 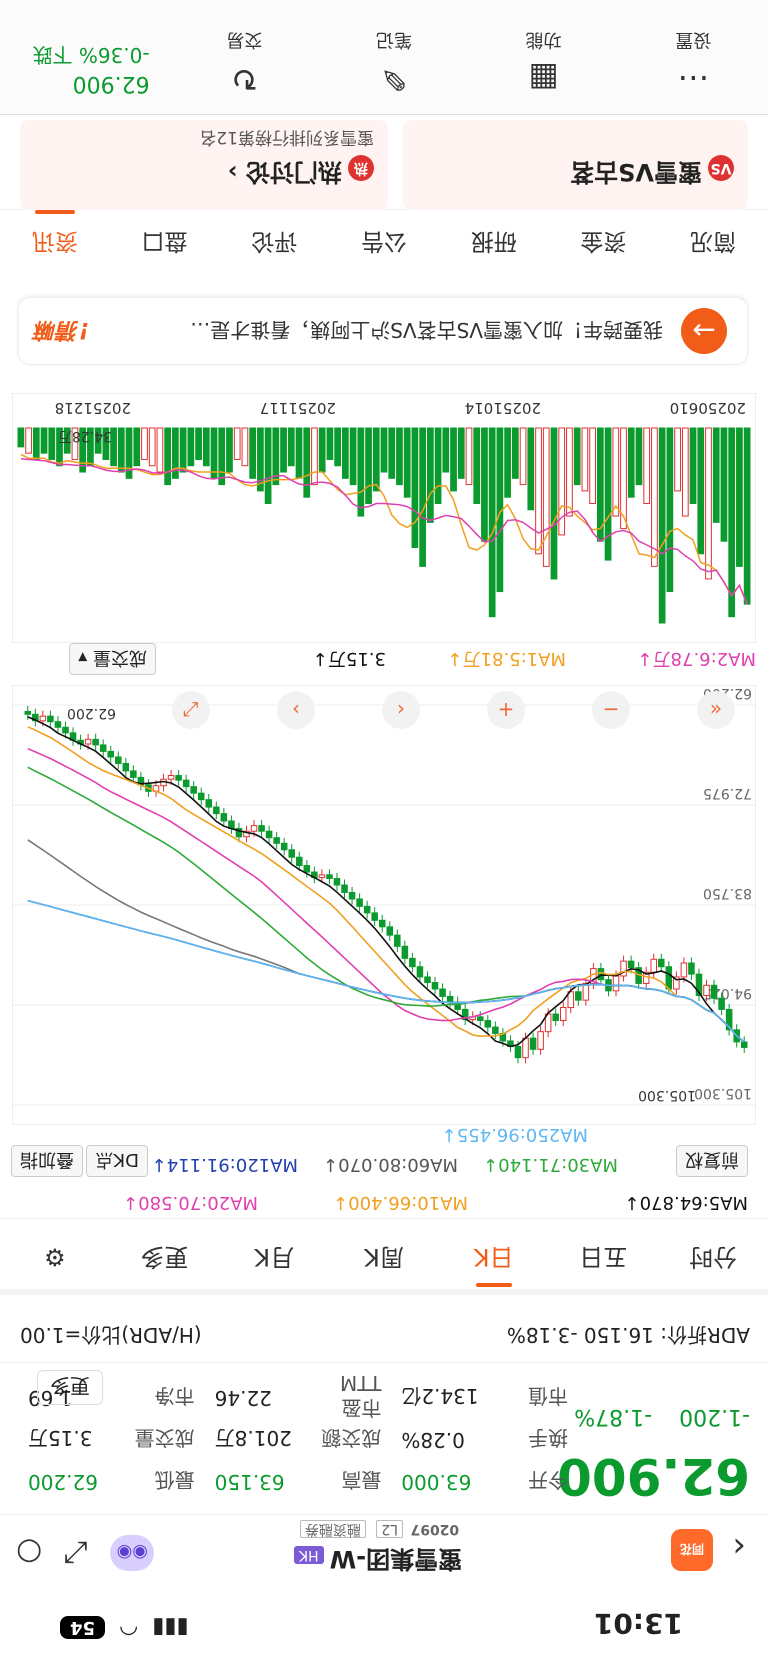 I want to click on overlay-button: 叠加指, so click(x=47, y=1161).